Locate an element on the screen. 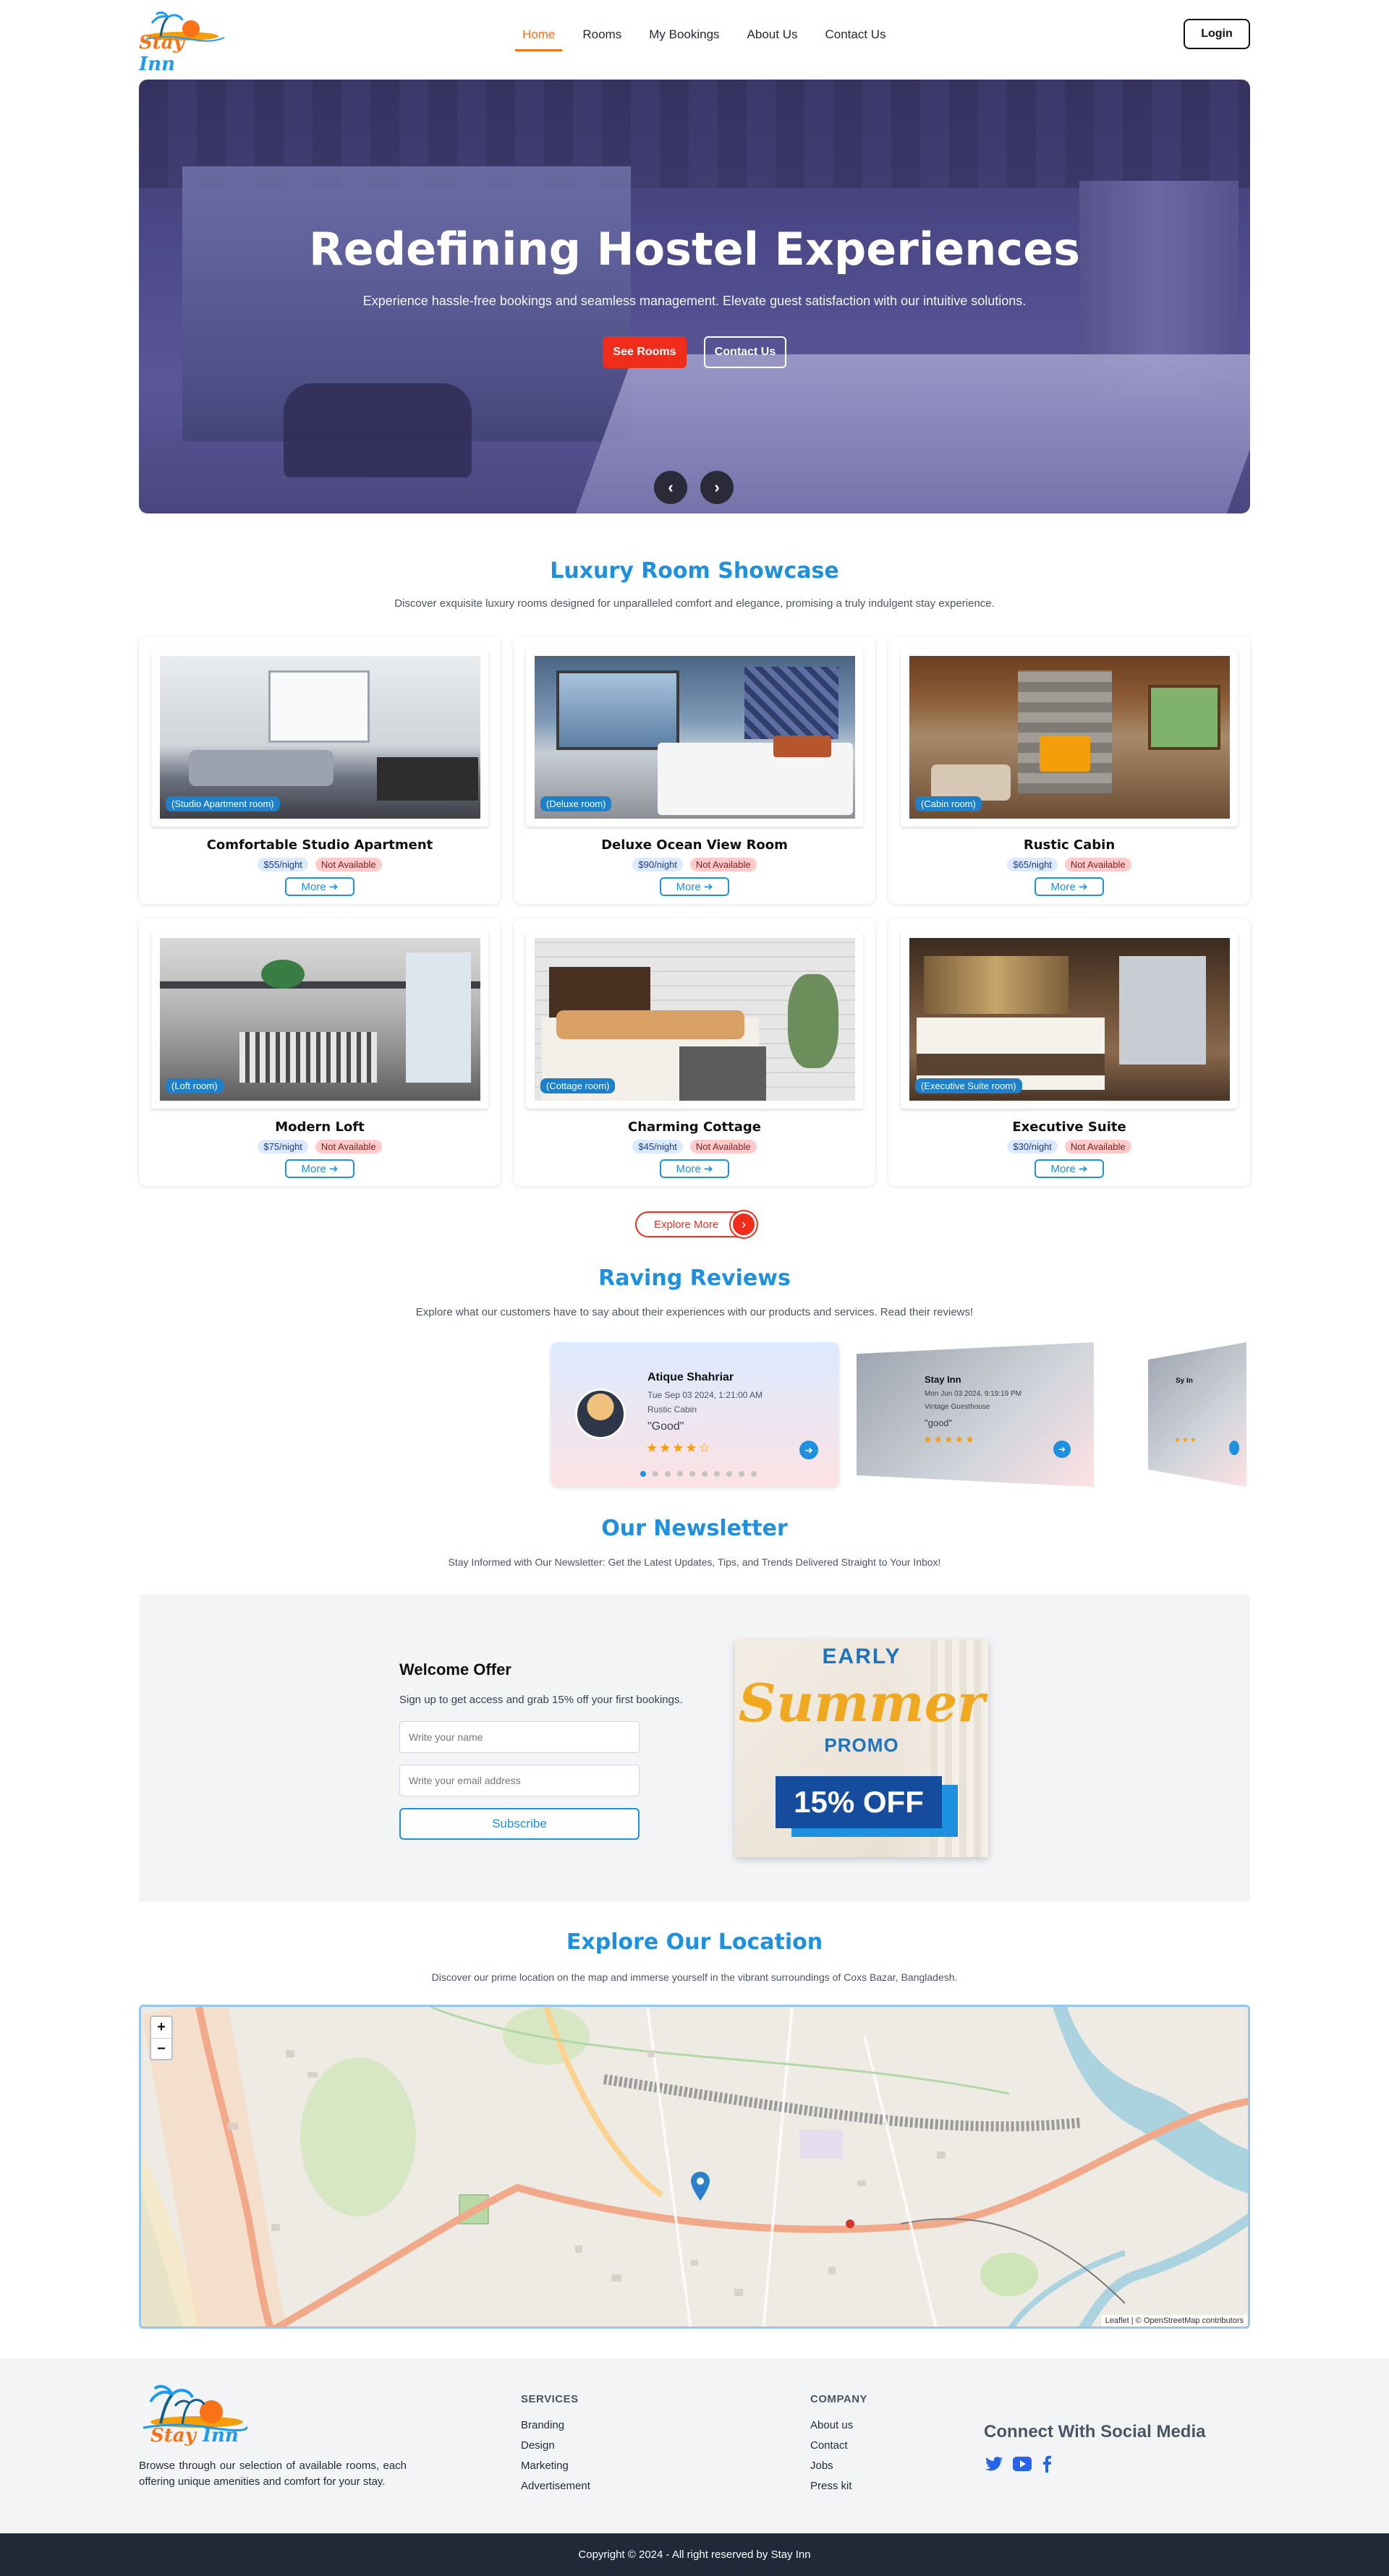 This screenshot has height=2576, width=1389. hero-title: Redefining Hostel Experiences is located at coordinates (694, 250).